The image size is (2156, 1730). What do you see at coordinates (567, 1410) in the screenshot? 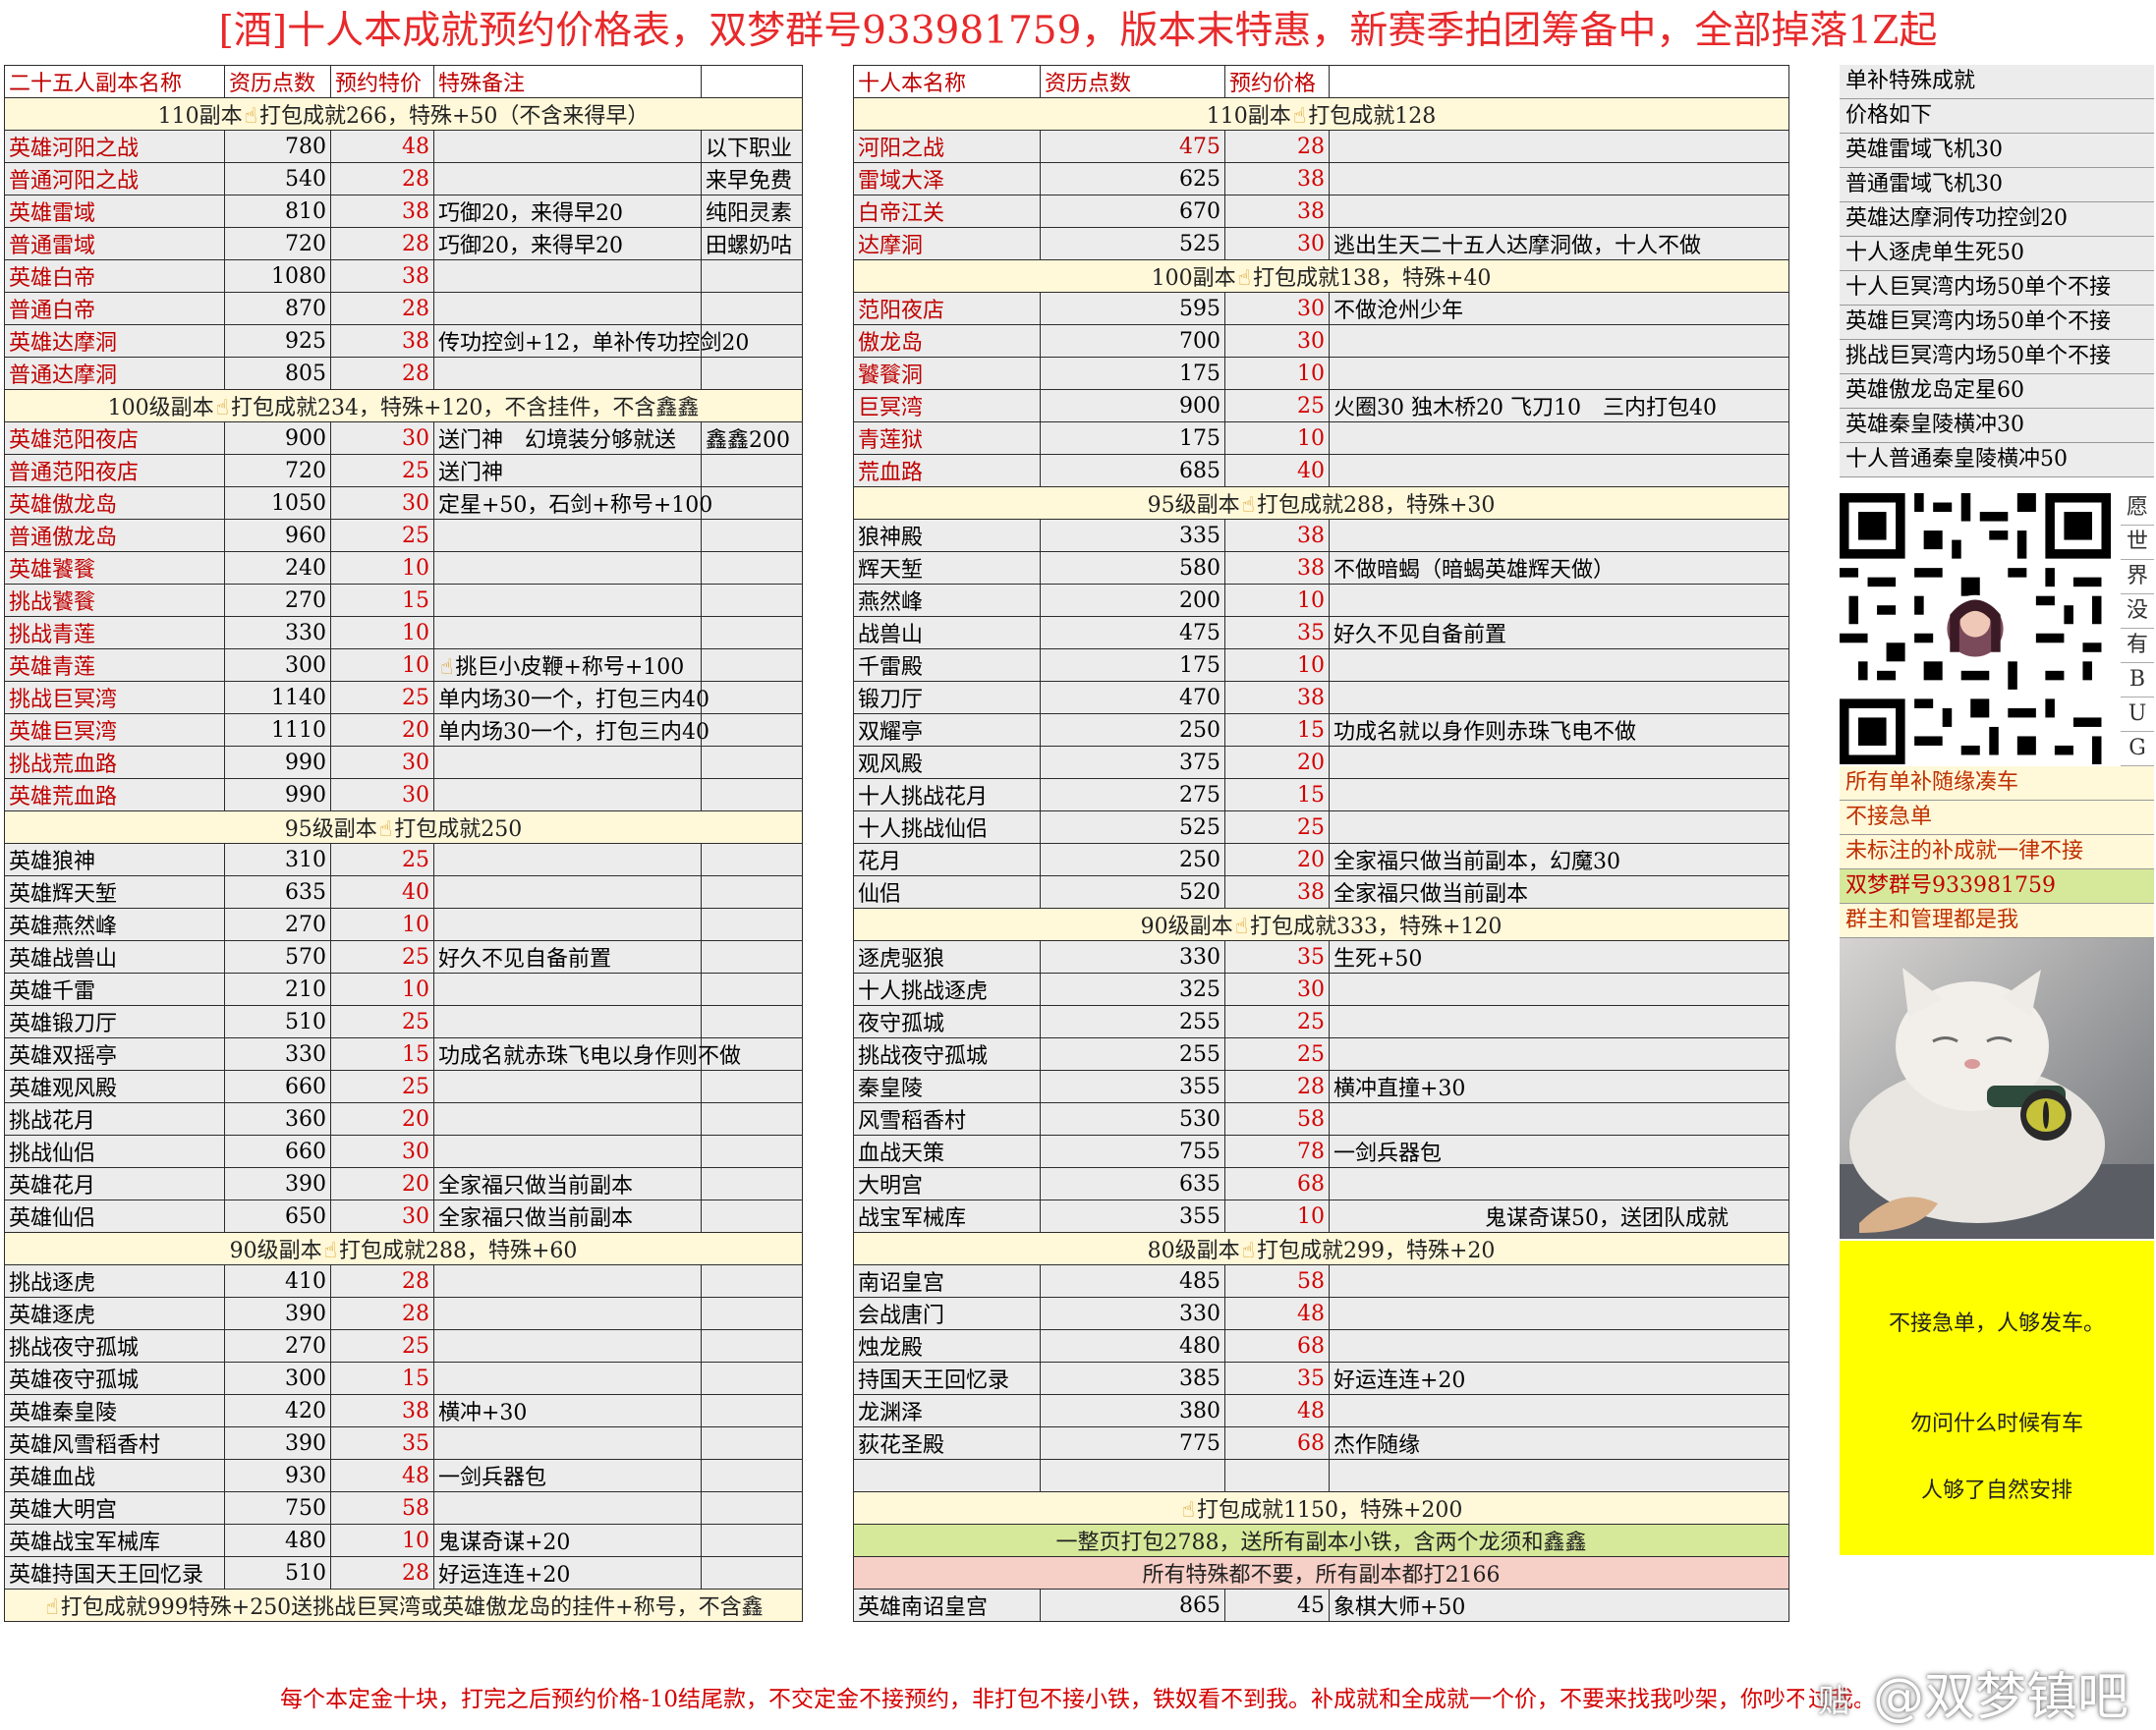
I see `special-note: 横冲+30` at bounding box center [567, 1410].